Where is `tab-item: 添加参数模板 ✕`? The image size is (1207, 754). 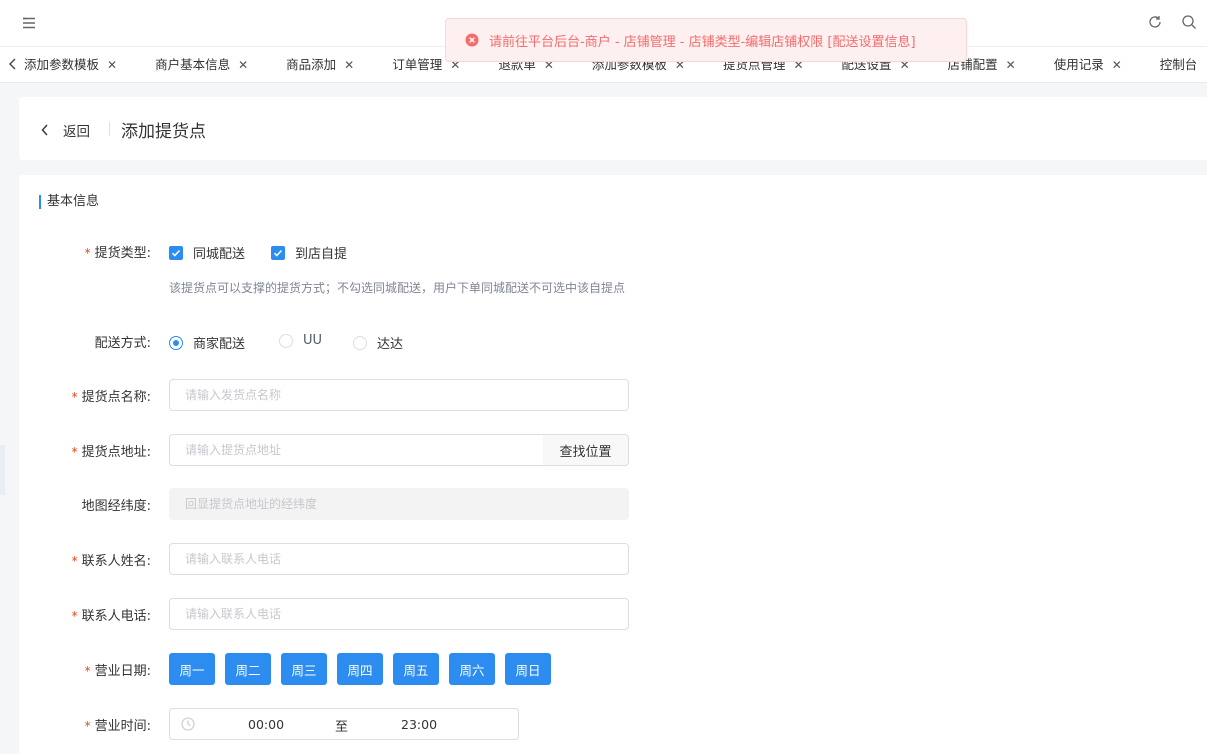
tab-item: 添加参数模板 ✕ is located at coordinates (77, 64).